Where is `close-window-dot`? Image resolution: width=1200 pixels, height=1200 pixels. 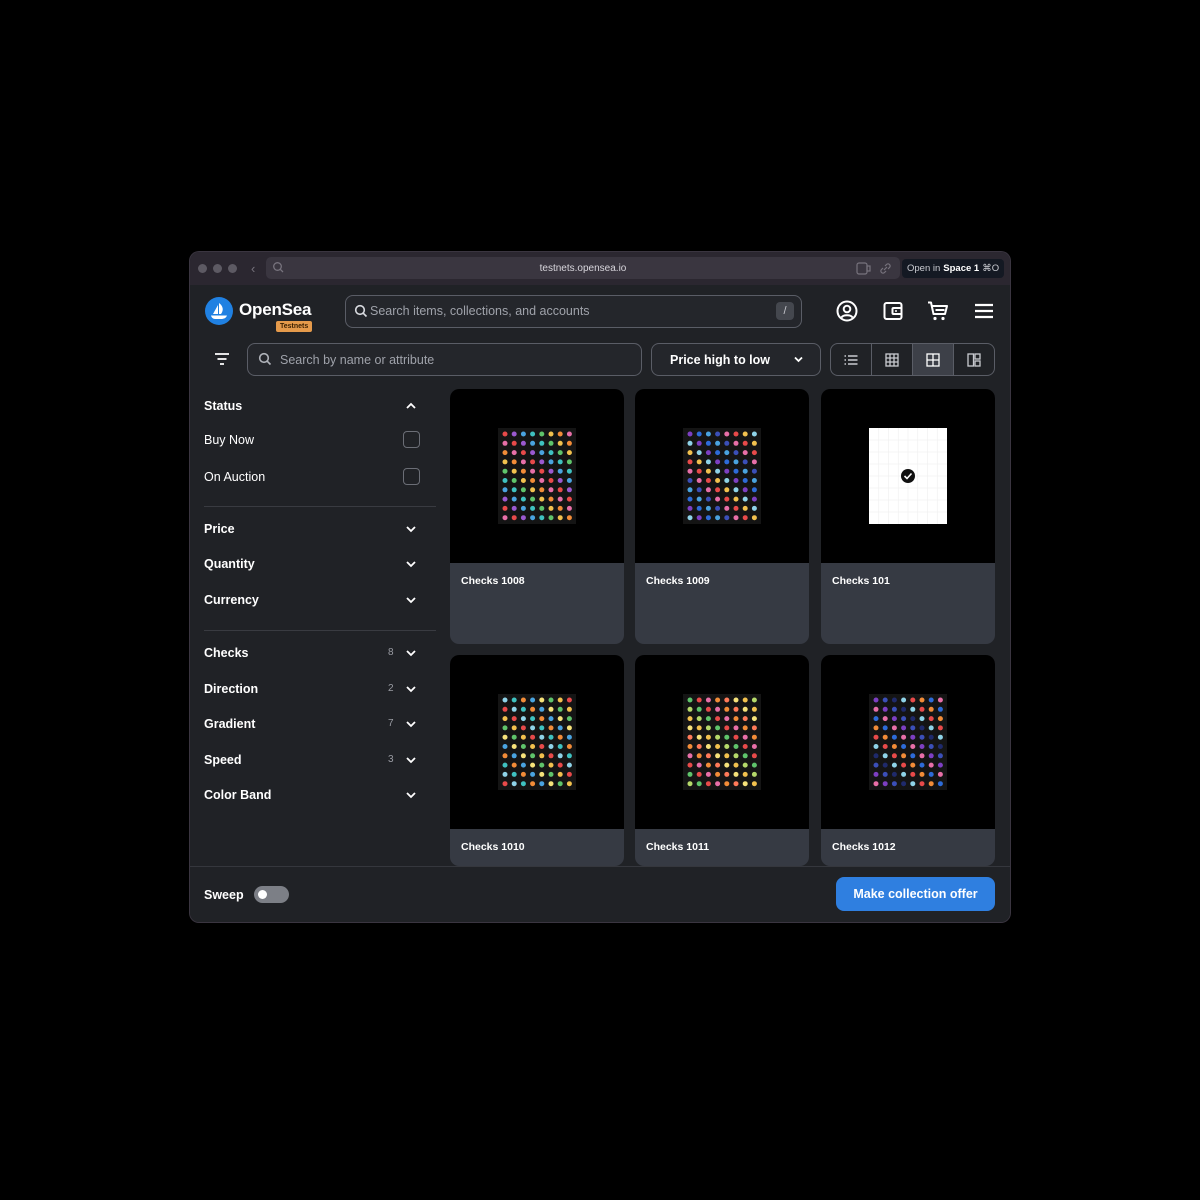
close-window-dot is located at coordinates (202, 268).